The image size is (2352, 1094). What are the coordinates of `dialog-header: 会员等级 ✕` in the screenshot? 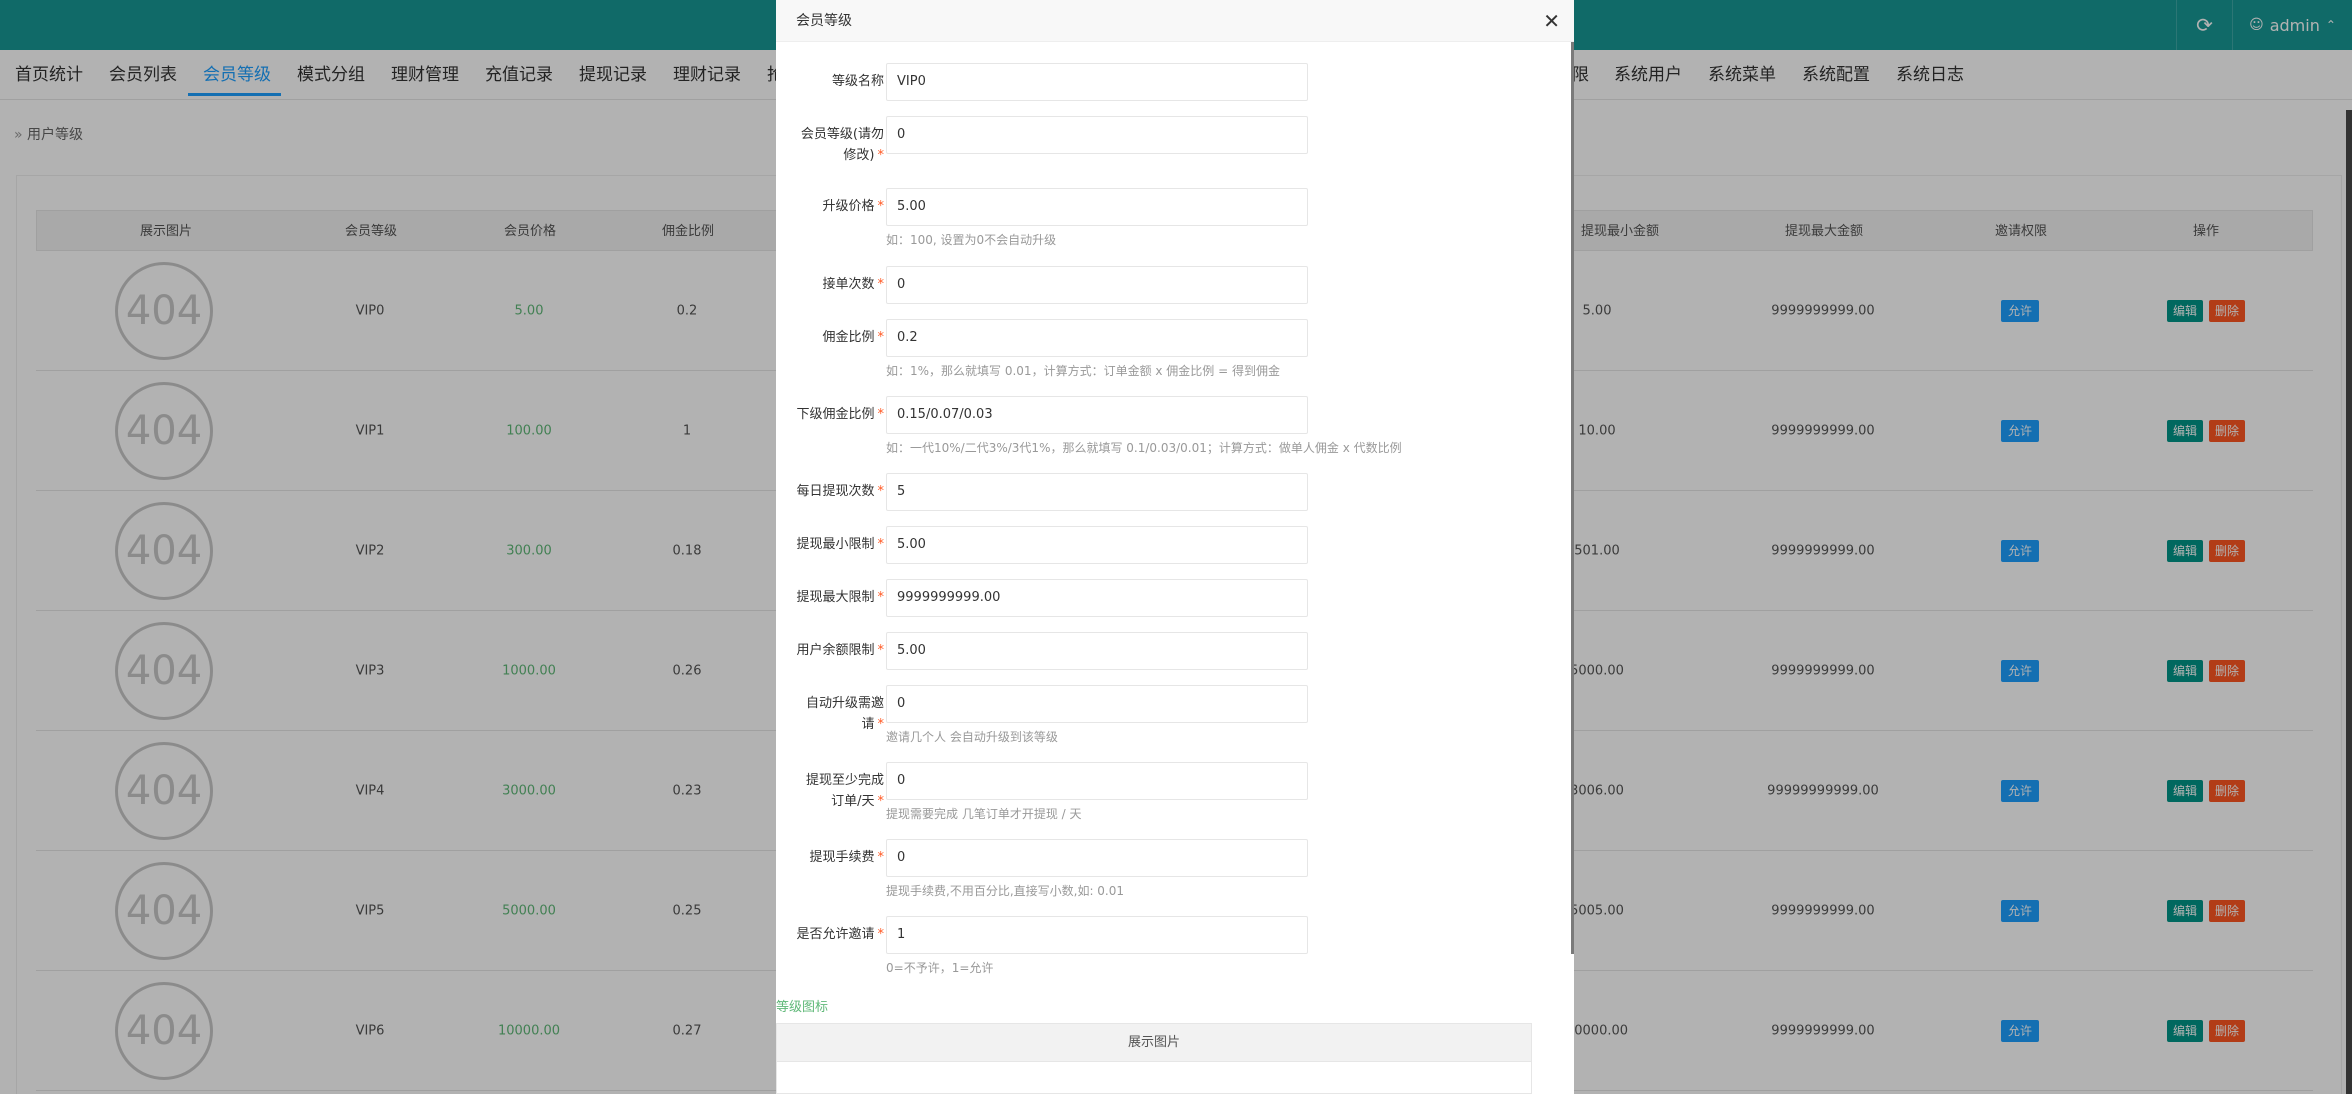 It's located at (1175, 21).